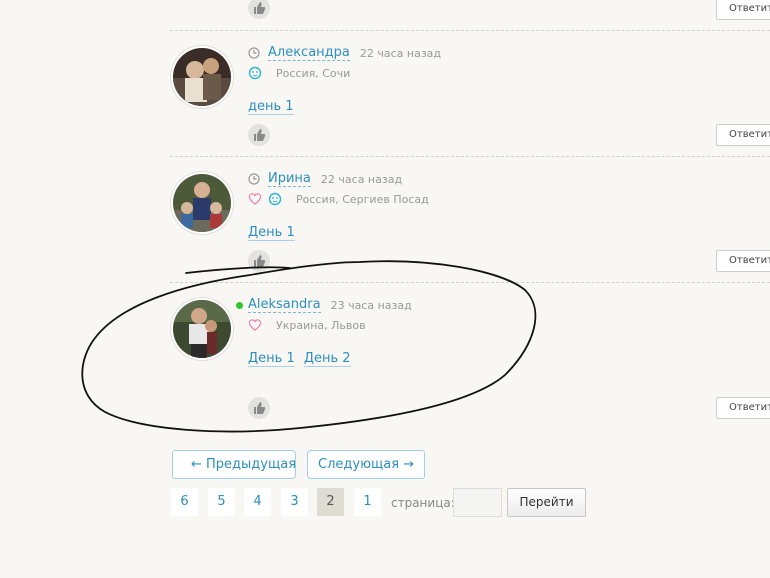 The image size is (770, 578). I want to click on comment-meta: Александра 22 часа назад, so click(344, 53).